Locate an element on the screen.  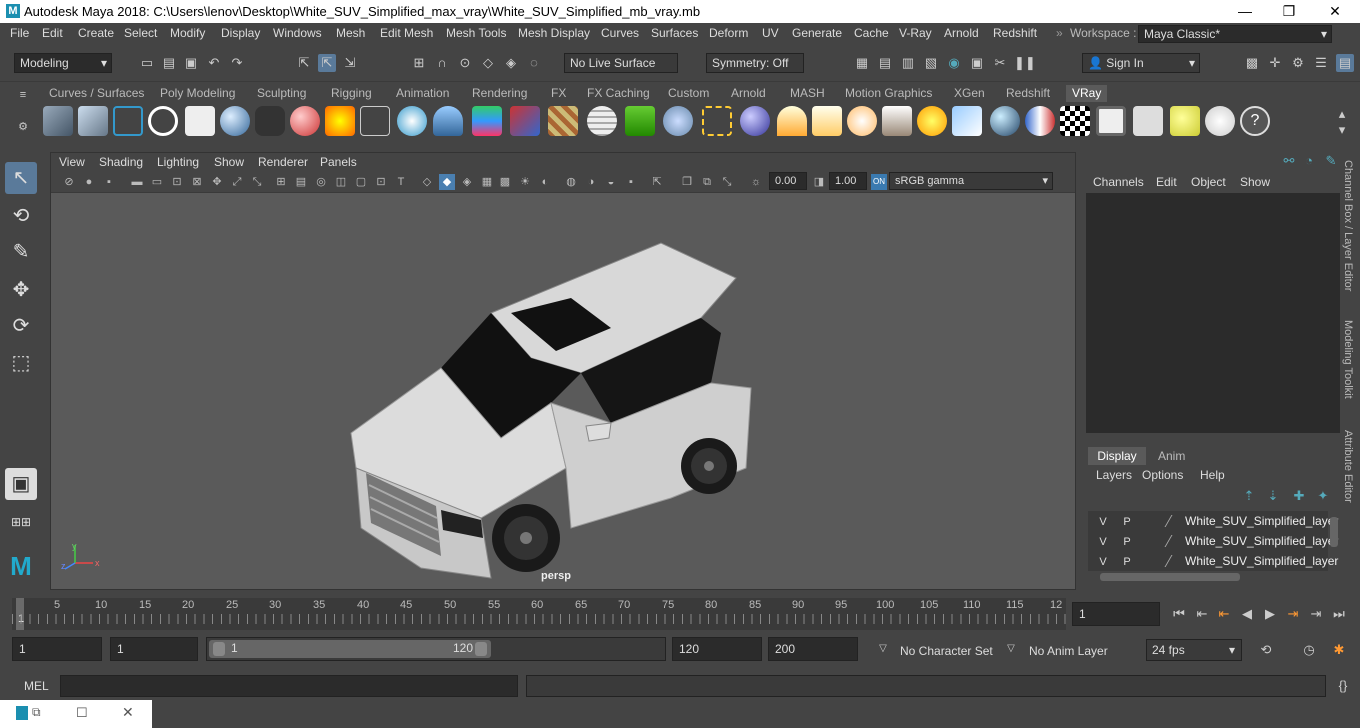
tab-curves-surfaces: Curves / Surfaces is located at coordinates (96, 93).